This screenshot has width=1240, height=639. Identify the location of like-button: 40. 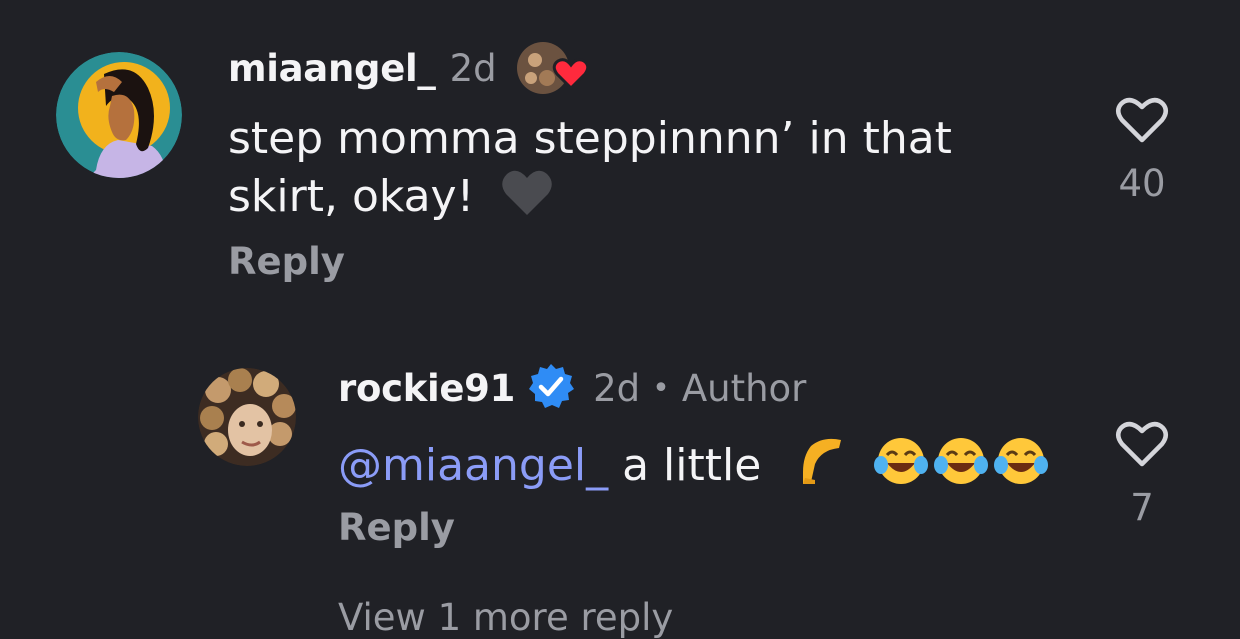
(1142, 150).